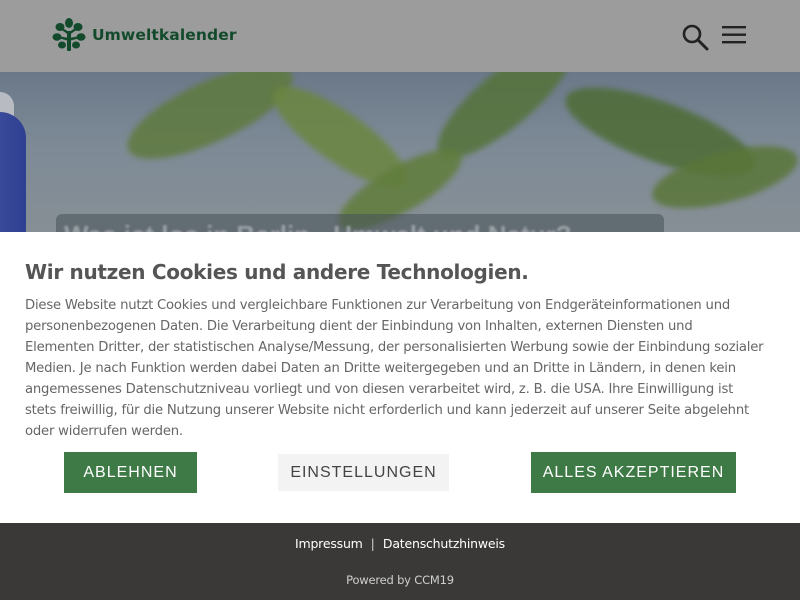  What do you see at coordinates (633, 472) in the screenshot?
I see `accept-all-button: ALLES AKZEPTIEREN` at bounding box center [633, 472].